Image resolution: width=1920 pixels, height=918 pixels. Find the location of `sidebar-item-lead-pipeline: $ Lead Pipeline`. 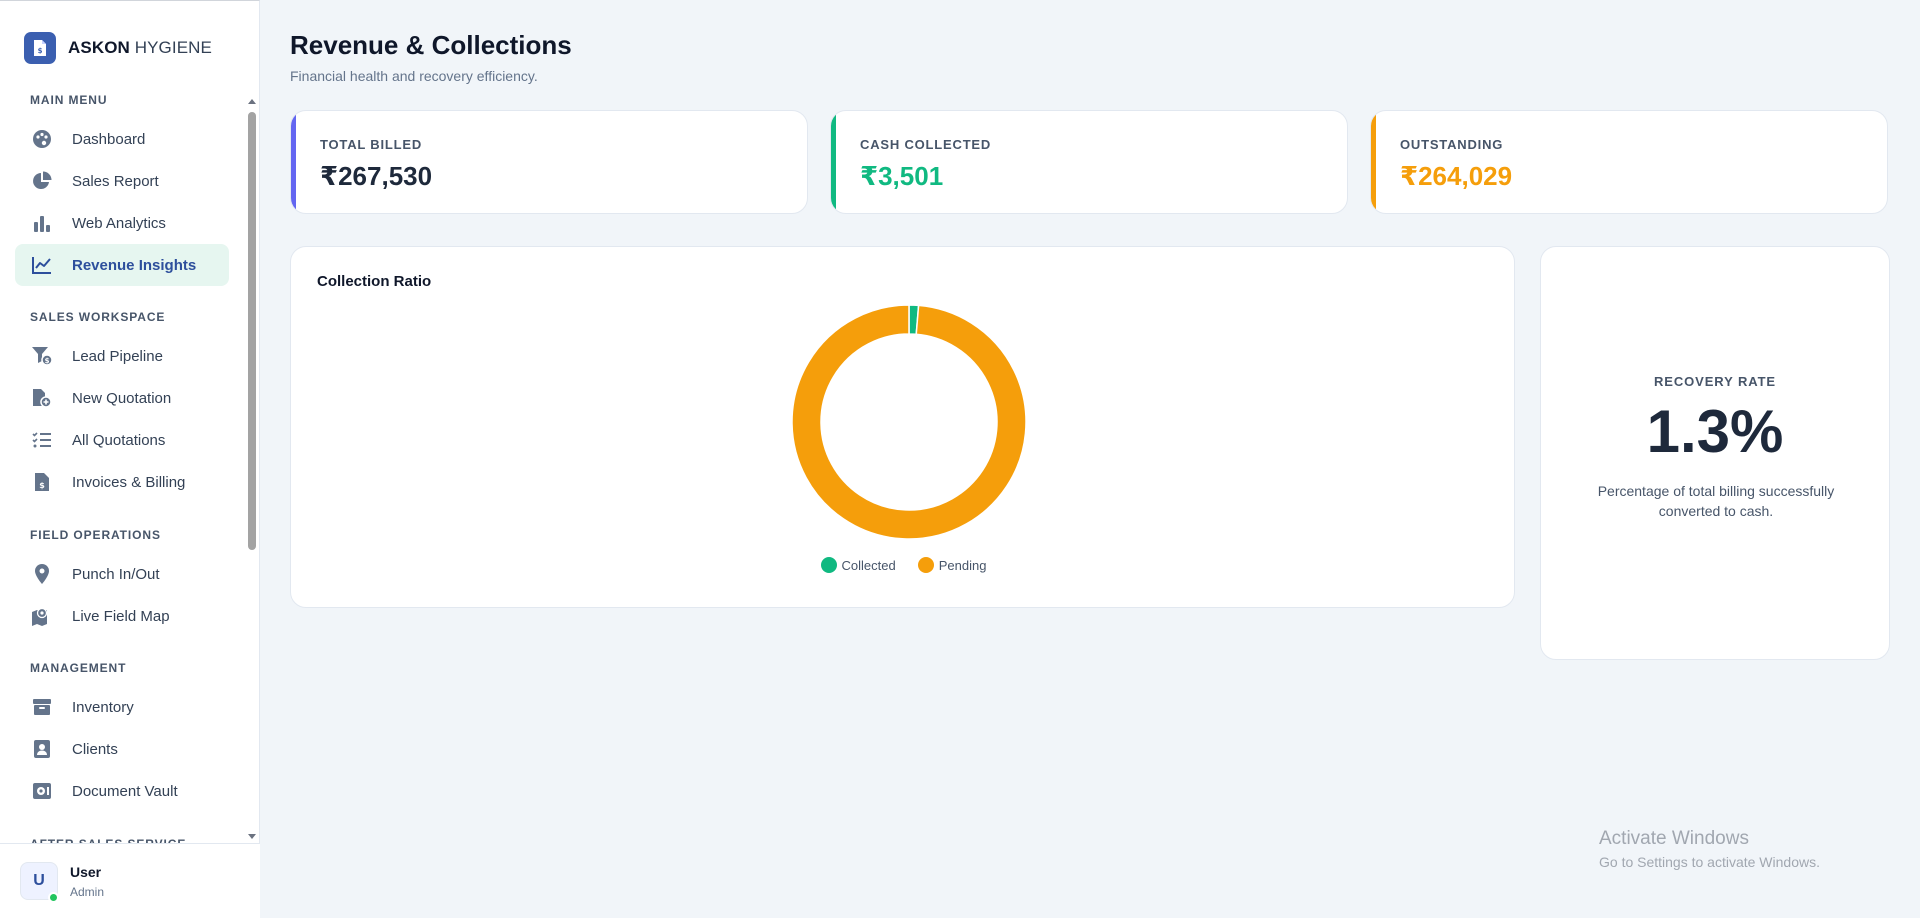

sidebar-item-lead-pipeline: $ Lead Pipeline is located at coordinates (122, 356).